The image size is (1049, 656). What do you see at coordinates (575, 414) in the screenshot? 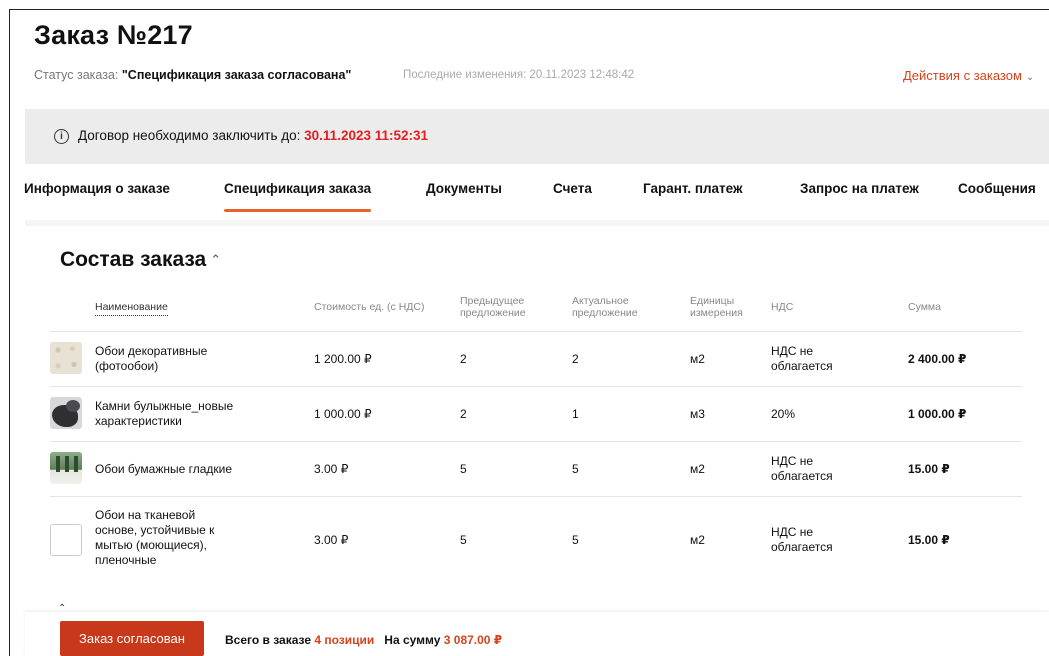
I see `actual-offer: 1` at bounding box center [575, 414].